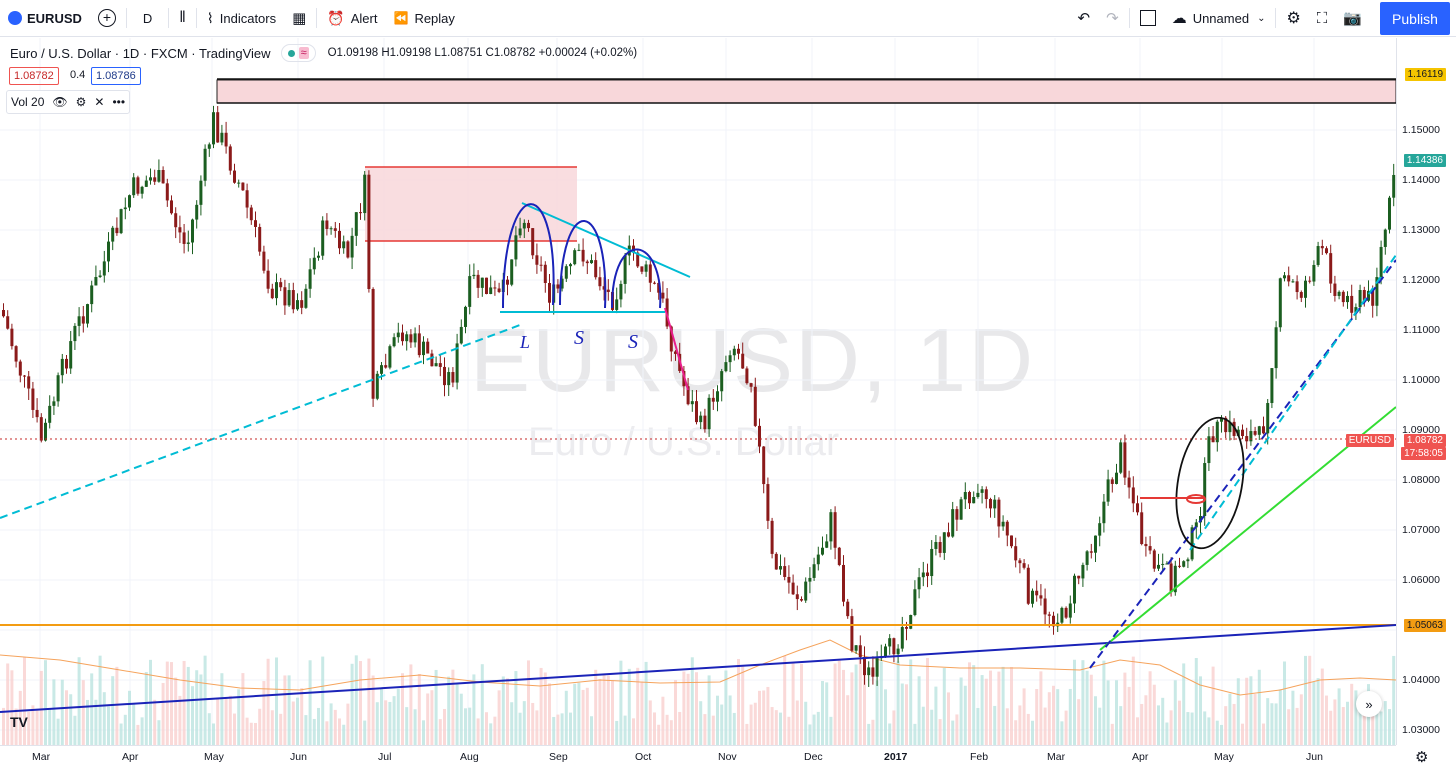  Describe the element at coordinates (471, 204) in the screenshot. I see `supply-zone` at that location.